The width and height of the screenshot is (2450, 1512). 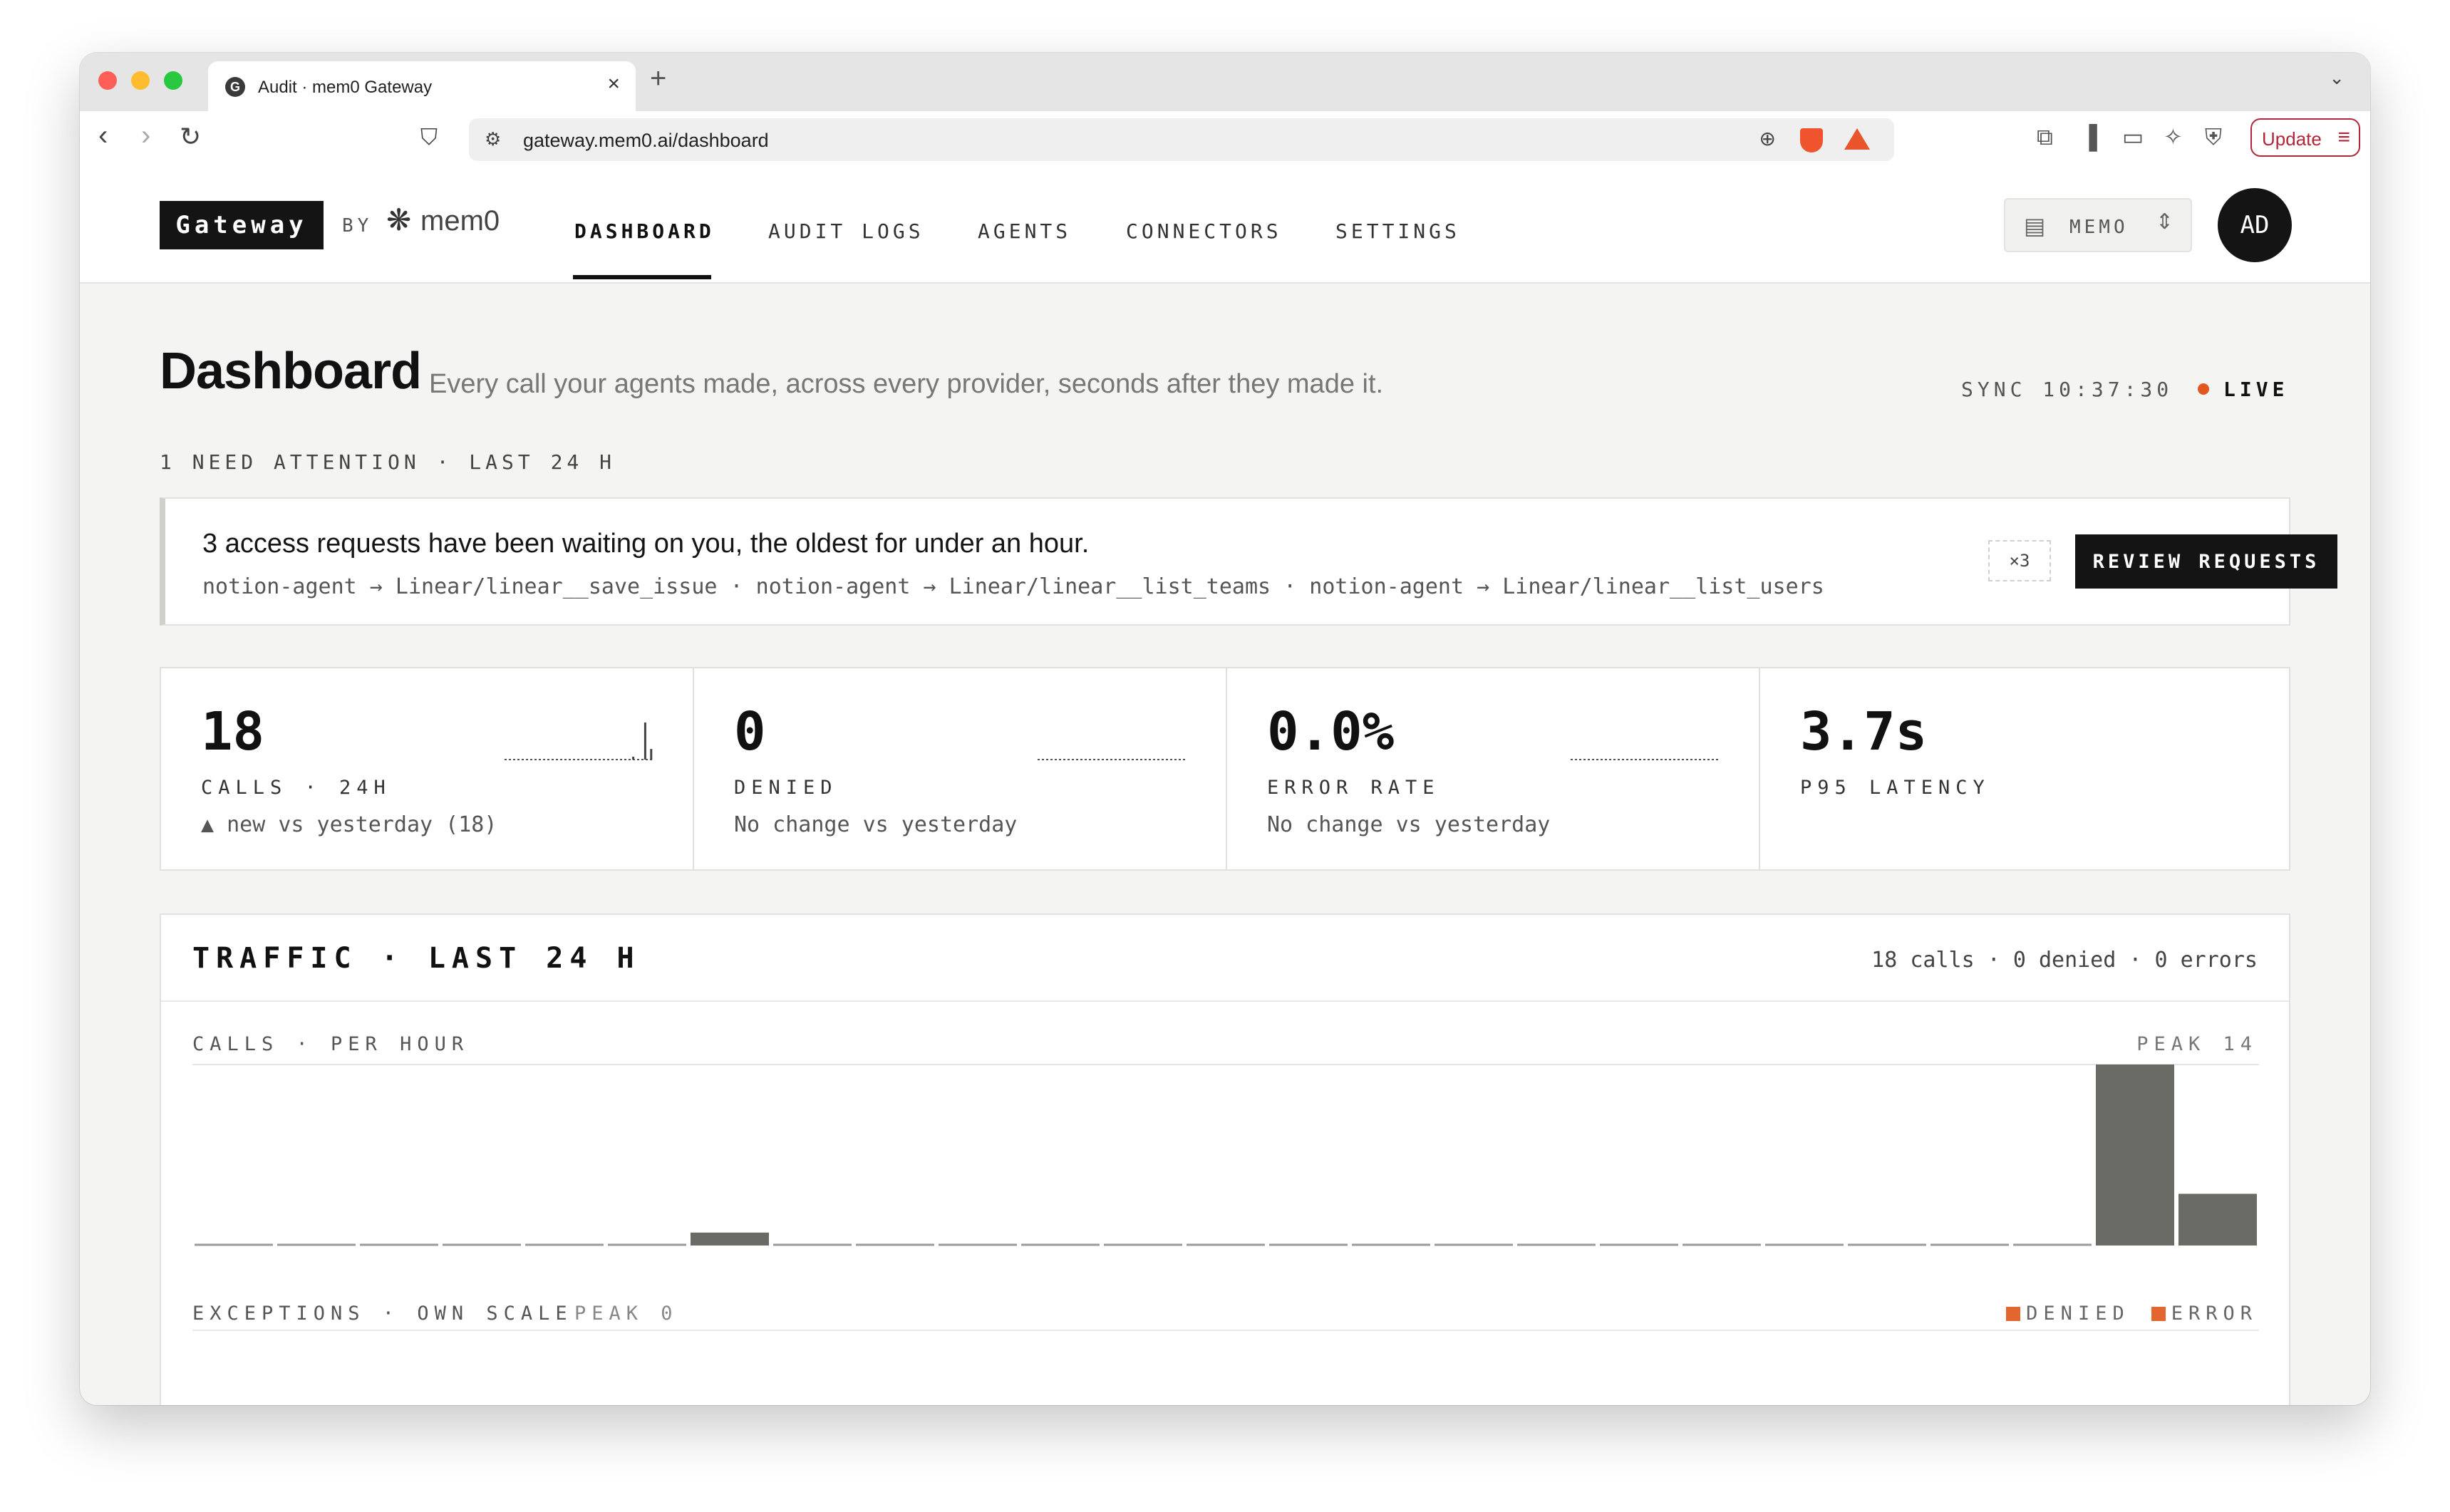 I want to click on building-icon: ▤, so click(x=2035, y=226).